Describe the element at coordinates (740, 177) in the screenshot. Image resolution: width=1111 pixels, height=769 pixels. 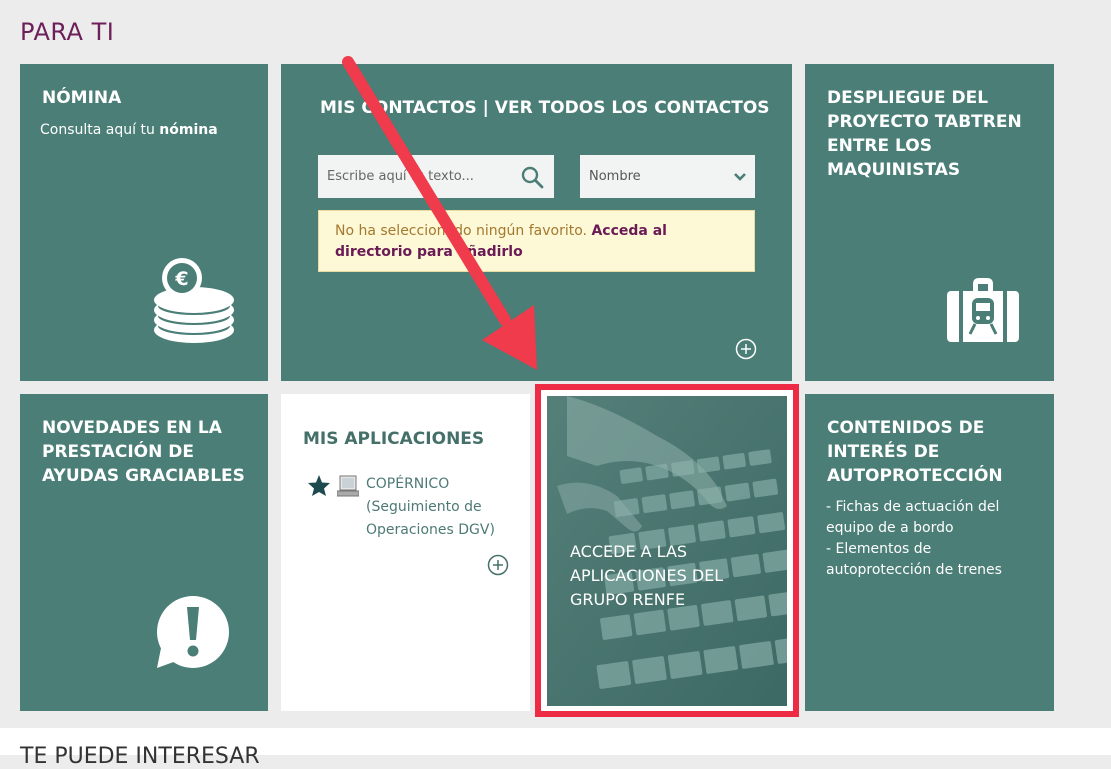
I see `chevron-down-icon` at that location.